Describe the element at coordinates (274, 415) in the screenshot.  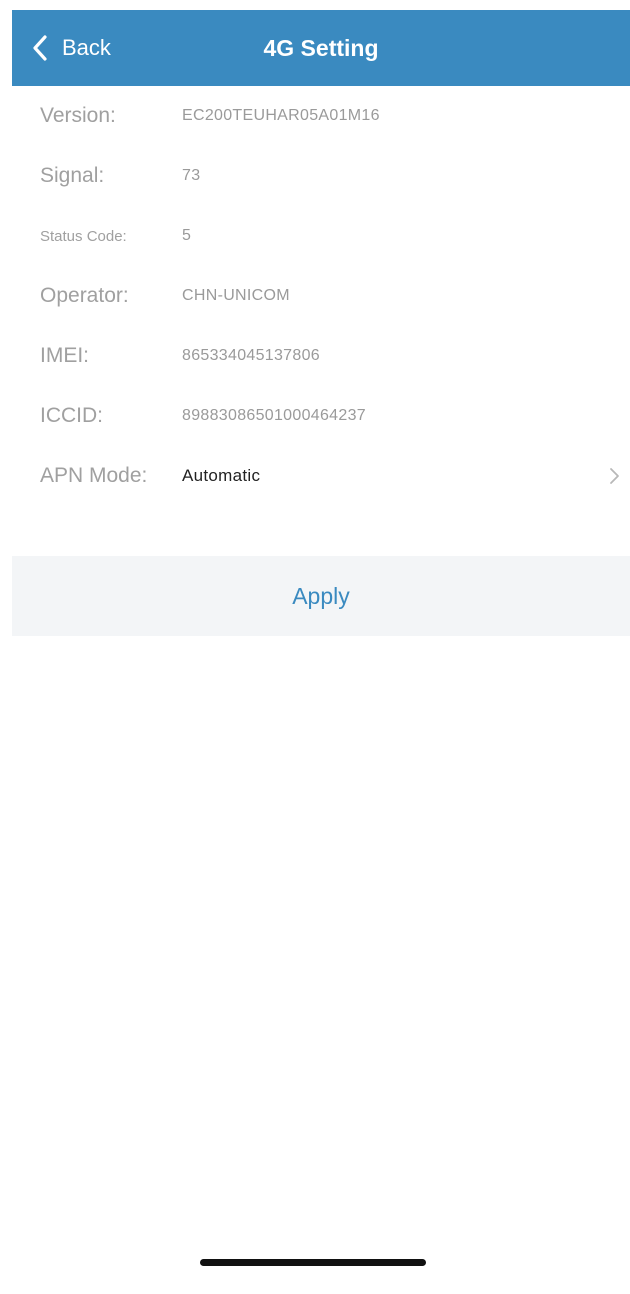
I see `iccid-value: 89883086501000464237` at that location.